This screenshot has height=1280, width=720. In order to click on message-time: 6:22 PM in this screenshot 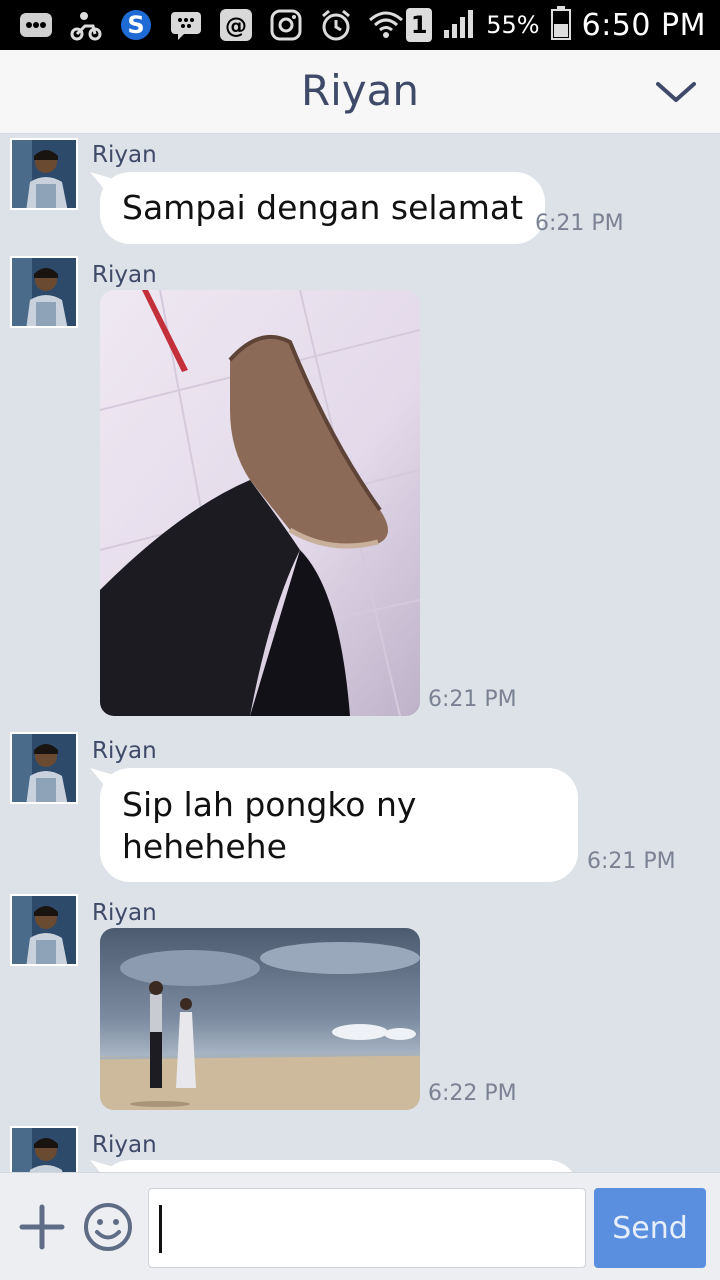, I will do `click(472, 1093)`.